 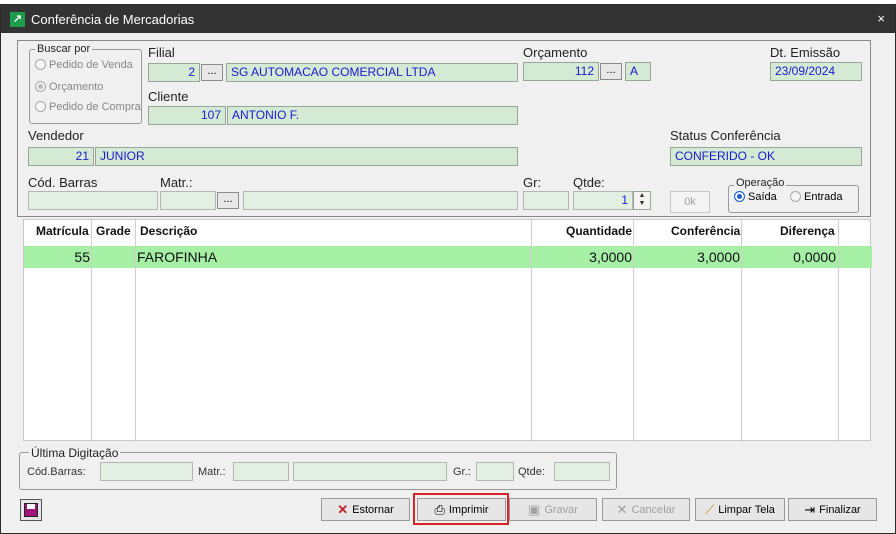 I want to click on exit-icon: ⇥, so click(x=810, y=509).